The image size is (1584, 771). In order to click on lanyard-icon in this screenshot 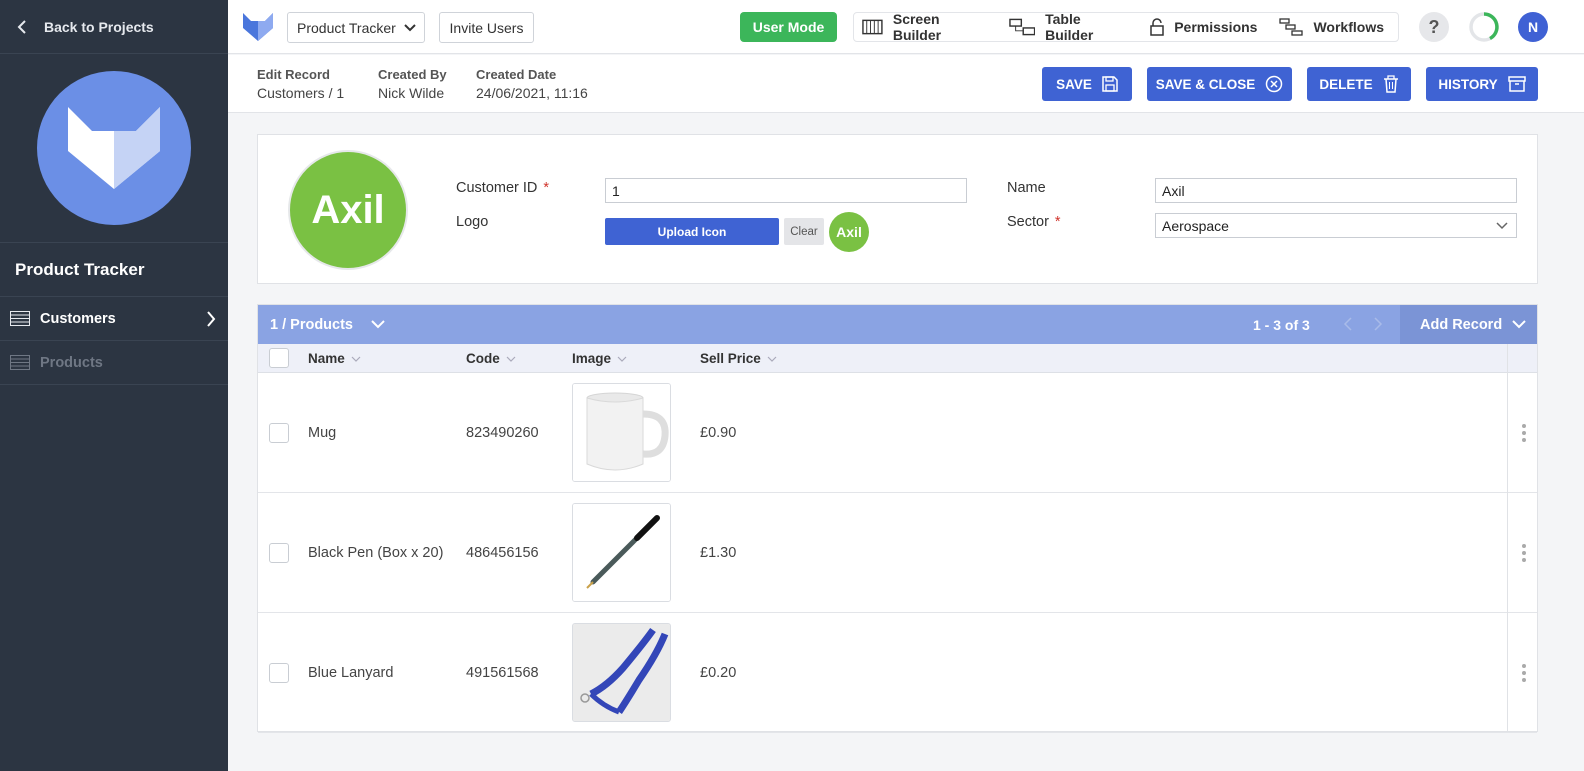, I will do `click(621, 672)`.